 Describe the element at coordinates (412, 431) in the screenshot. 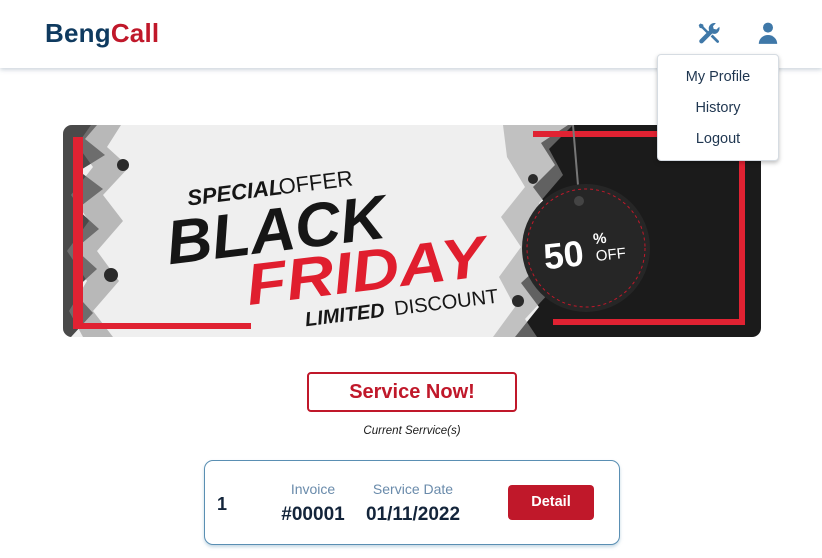

I see `current-services-label: Current Serrvice(s)` at that location.